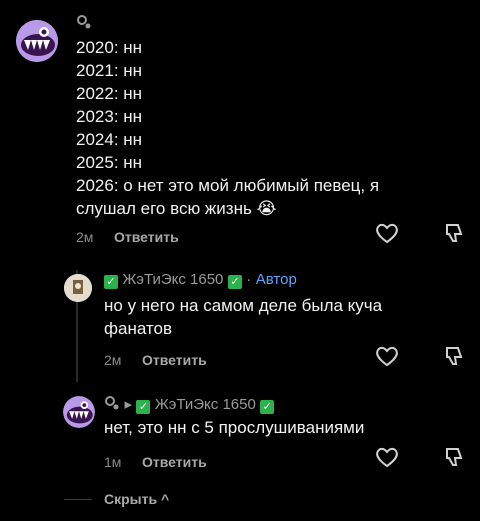  Describe the element at coordinates (85, 237) in the screenshot. I see `comment-time: 2м` at that location.